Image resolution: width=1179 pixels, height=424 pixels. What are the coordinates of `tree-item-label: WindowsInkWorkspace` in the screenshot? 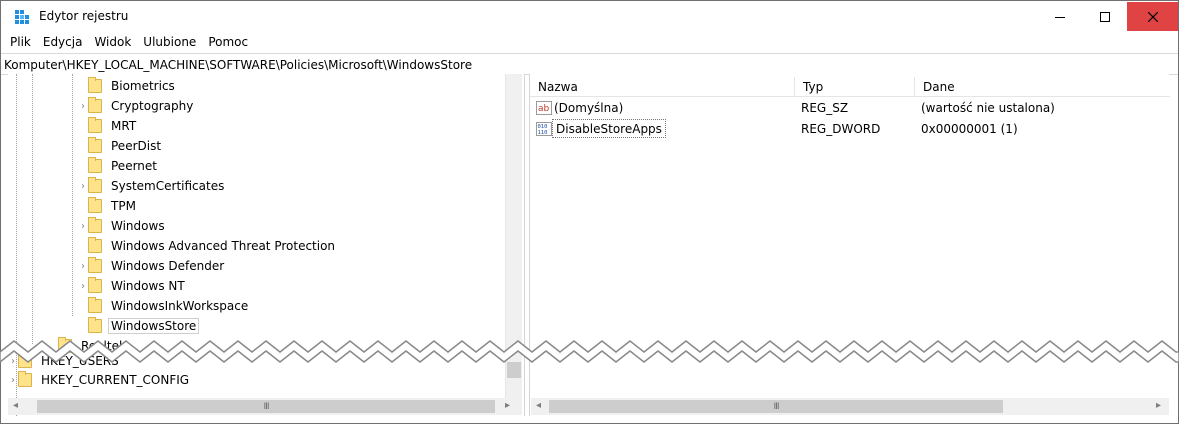 It's located at (180, 306).